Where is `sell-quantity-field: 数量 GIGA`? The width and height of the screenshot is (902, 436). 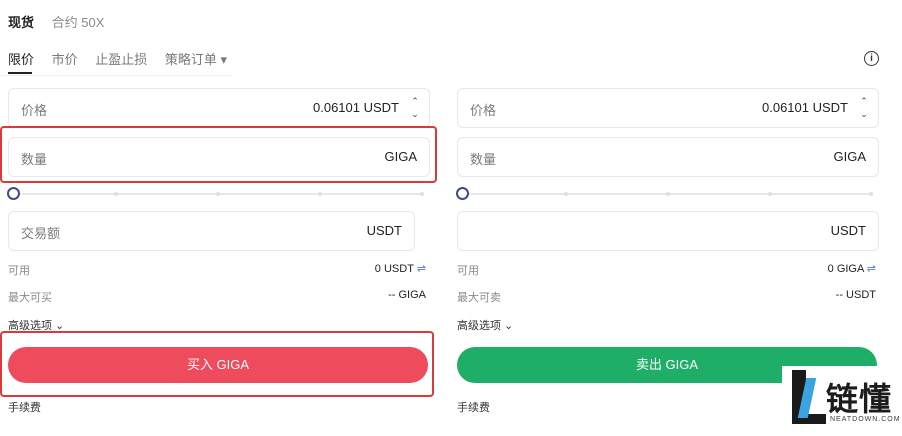 sell-quantity-field: 数量 GIGA is located at coordinates (668, 157).